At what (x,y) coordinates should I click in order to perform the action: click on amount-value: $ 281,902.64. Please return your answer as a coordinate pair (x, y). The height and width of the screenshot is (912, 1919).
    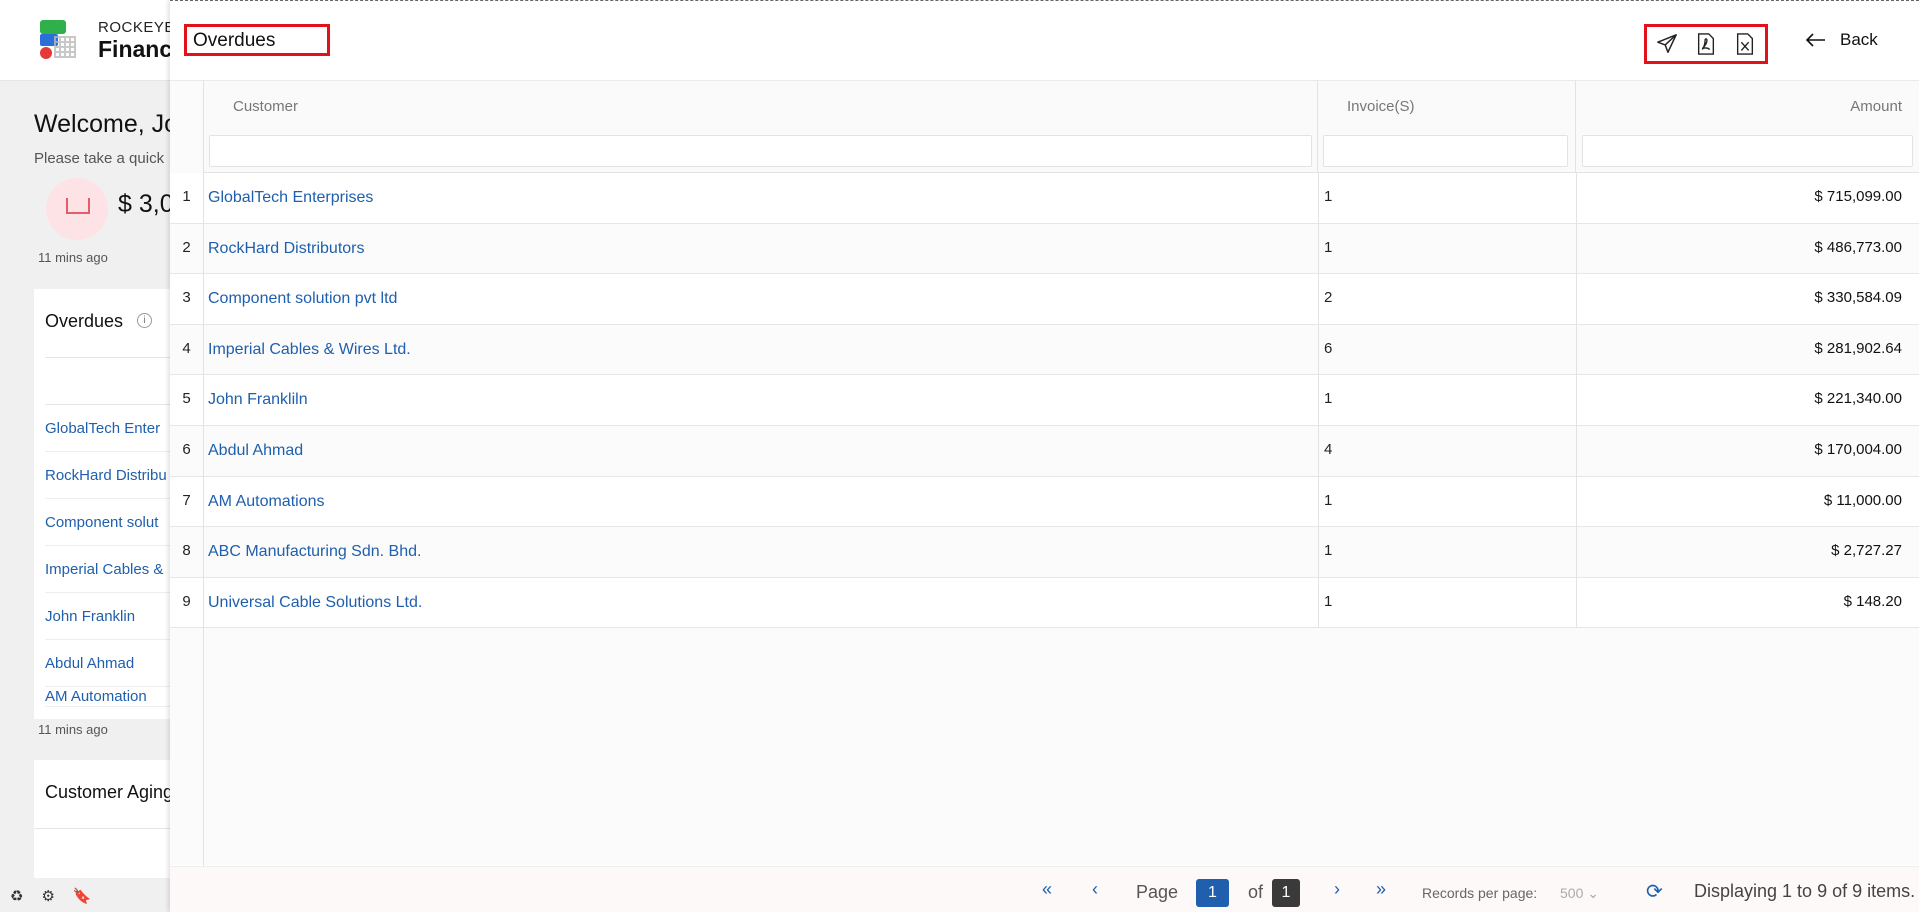
    Looking at the image, I should click on (1858, 348).